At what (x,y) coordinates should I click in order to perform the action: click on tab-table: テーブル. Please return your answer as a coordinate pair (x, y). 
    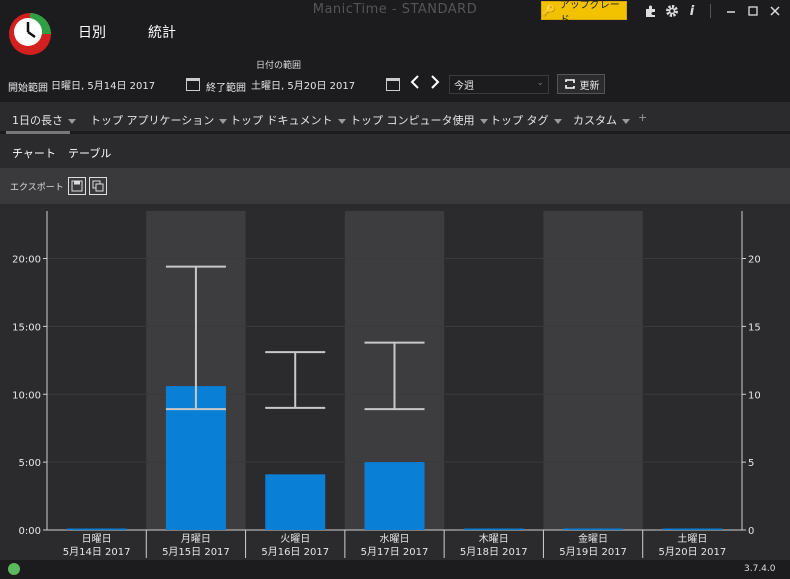
    Looking at the image, I should click on (89, 153).